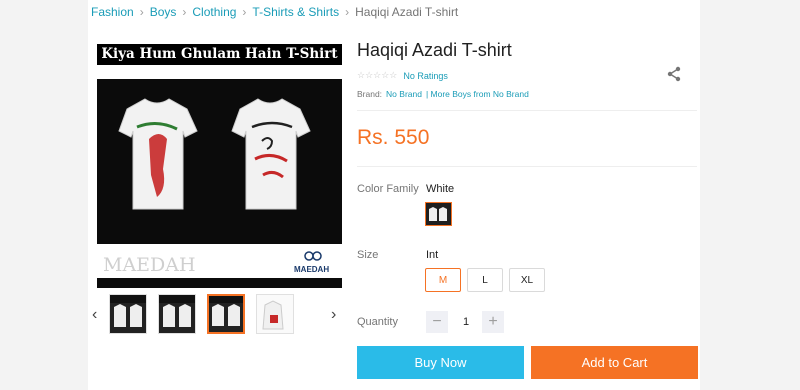 This screenshot has height=390, width=800. I want to click on breadcrumb-clothing: Clothing, so click(214, 12).